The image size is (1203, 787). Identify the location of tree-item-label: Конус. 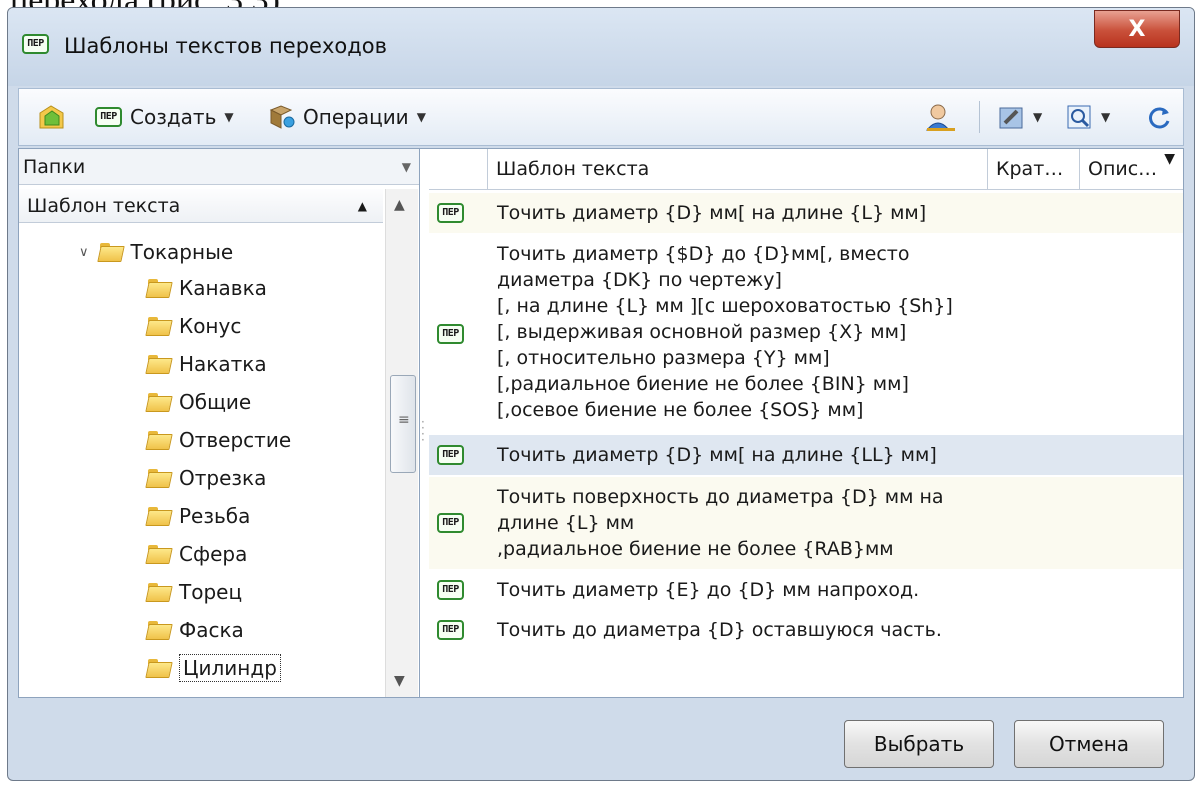
(210, 326).